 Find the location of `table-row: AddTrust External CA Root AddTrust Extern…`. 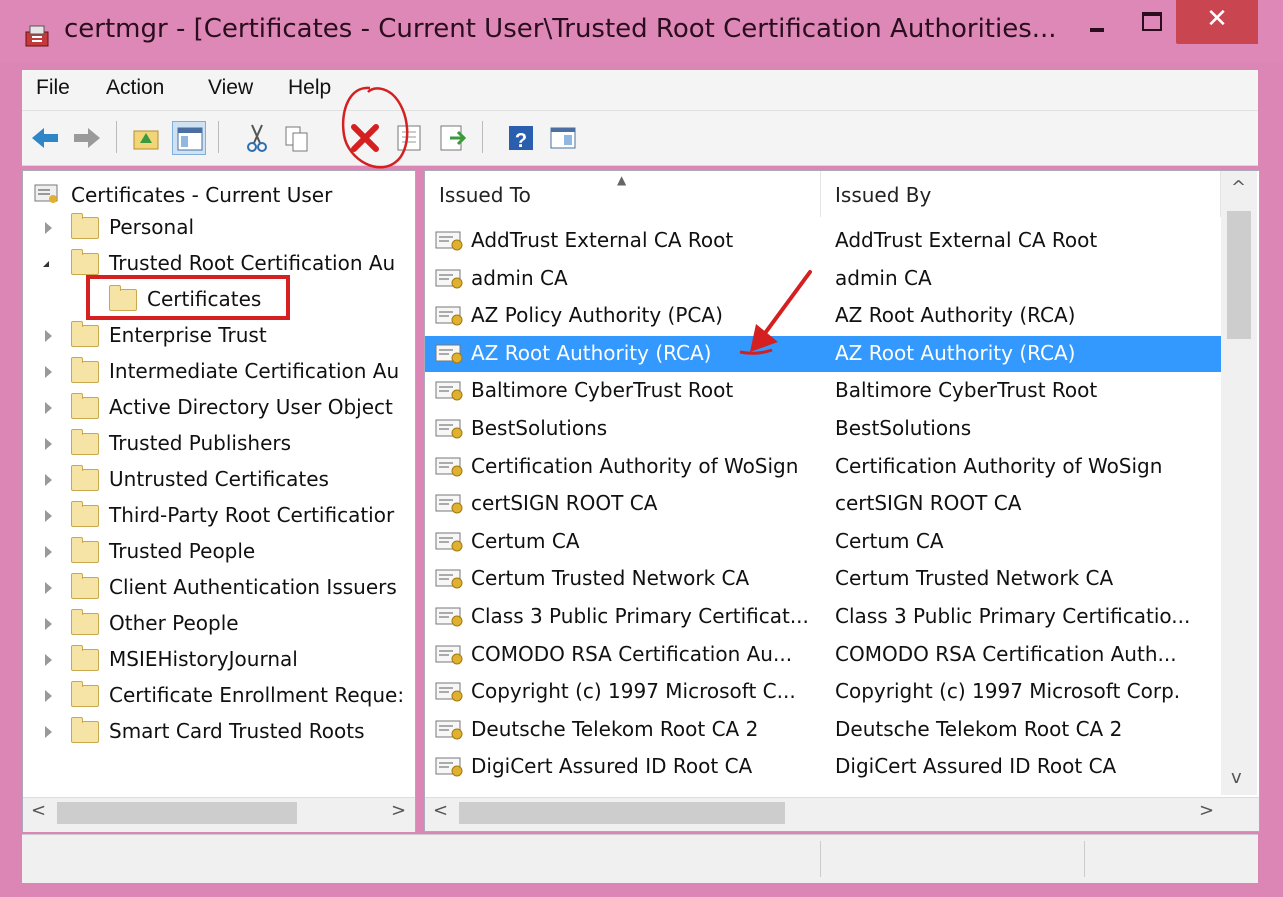

table-row: AddTrust External CA Root AddTrust Extern… is located at coordinates (823, 241).